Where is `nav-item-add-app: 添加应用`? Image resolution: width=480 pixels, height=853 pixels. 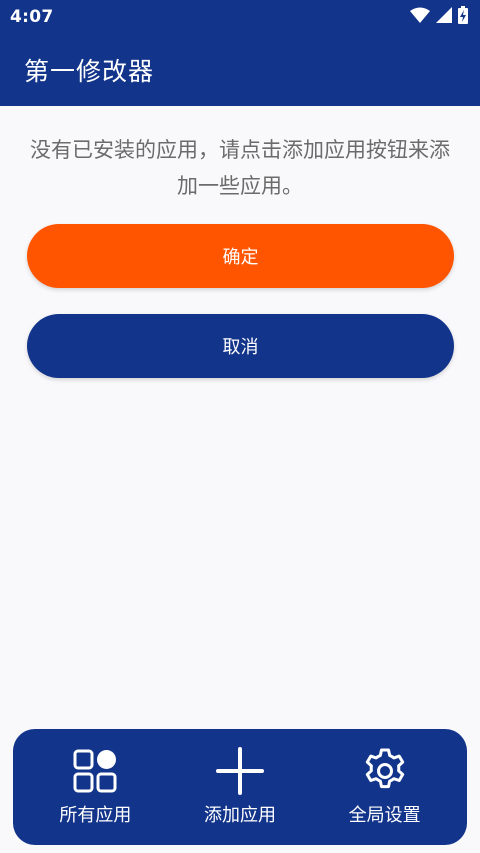 nav-item-add-app: 添加应用 is located at coordinates (240, 787).